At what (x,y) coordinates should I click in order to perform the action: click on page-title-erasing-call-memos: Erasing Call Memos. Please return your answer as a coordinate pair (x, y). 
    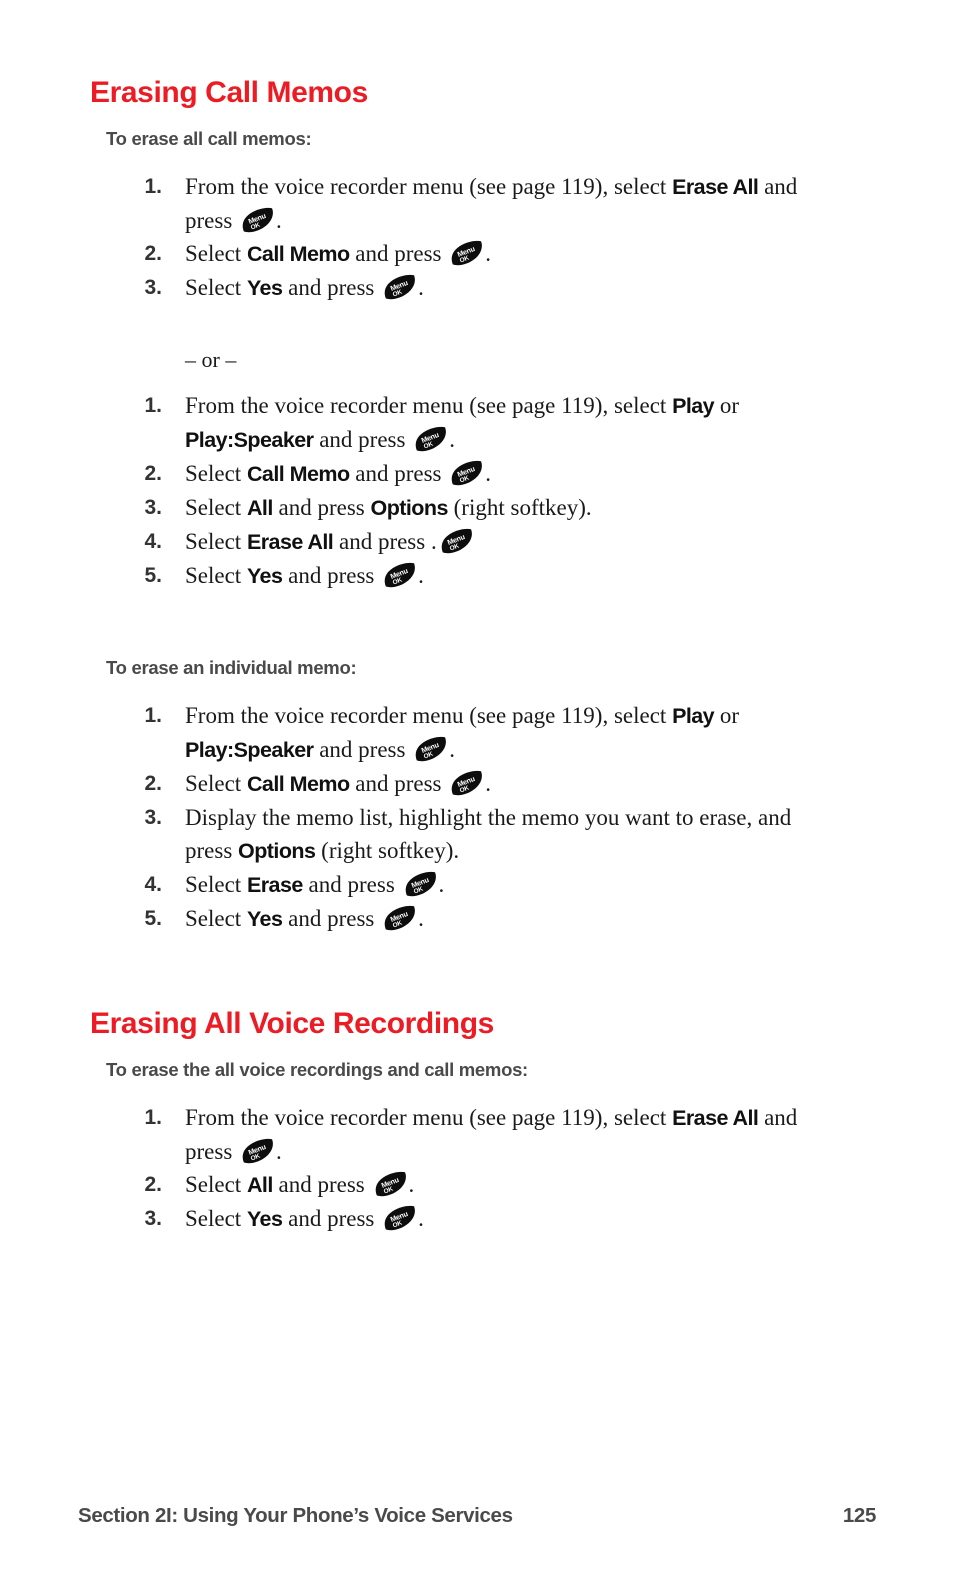
    Looking at the image, I should click on (229, 92).